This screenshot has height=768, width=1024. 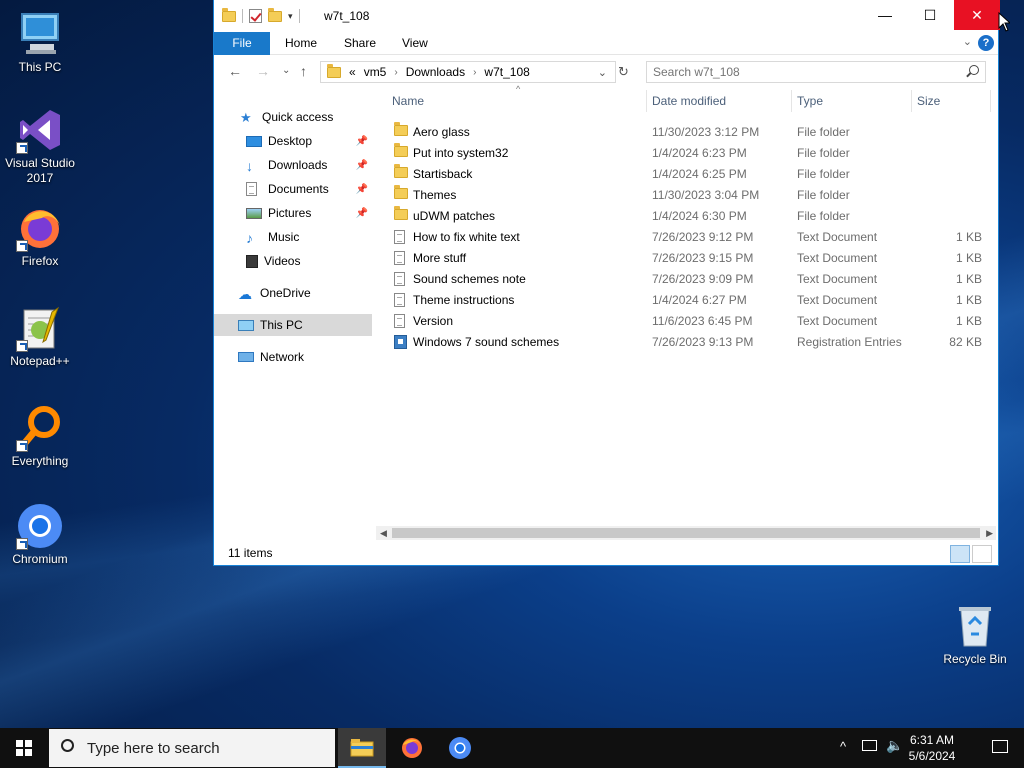 What do you see at coordinates (40, 559) in the screenshot?
I see `desktop-icon-label: Chromium` at bounding box center [40, 559].